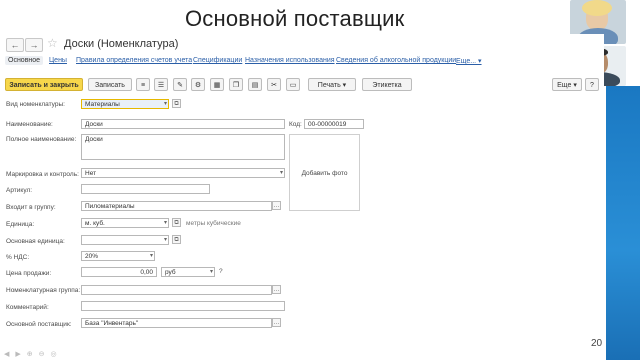  What do you see at coordinates (91, 173) in the screenshot?
I see `marking-value: Нет` at bounding box center [91, 173].